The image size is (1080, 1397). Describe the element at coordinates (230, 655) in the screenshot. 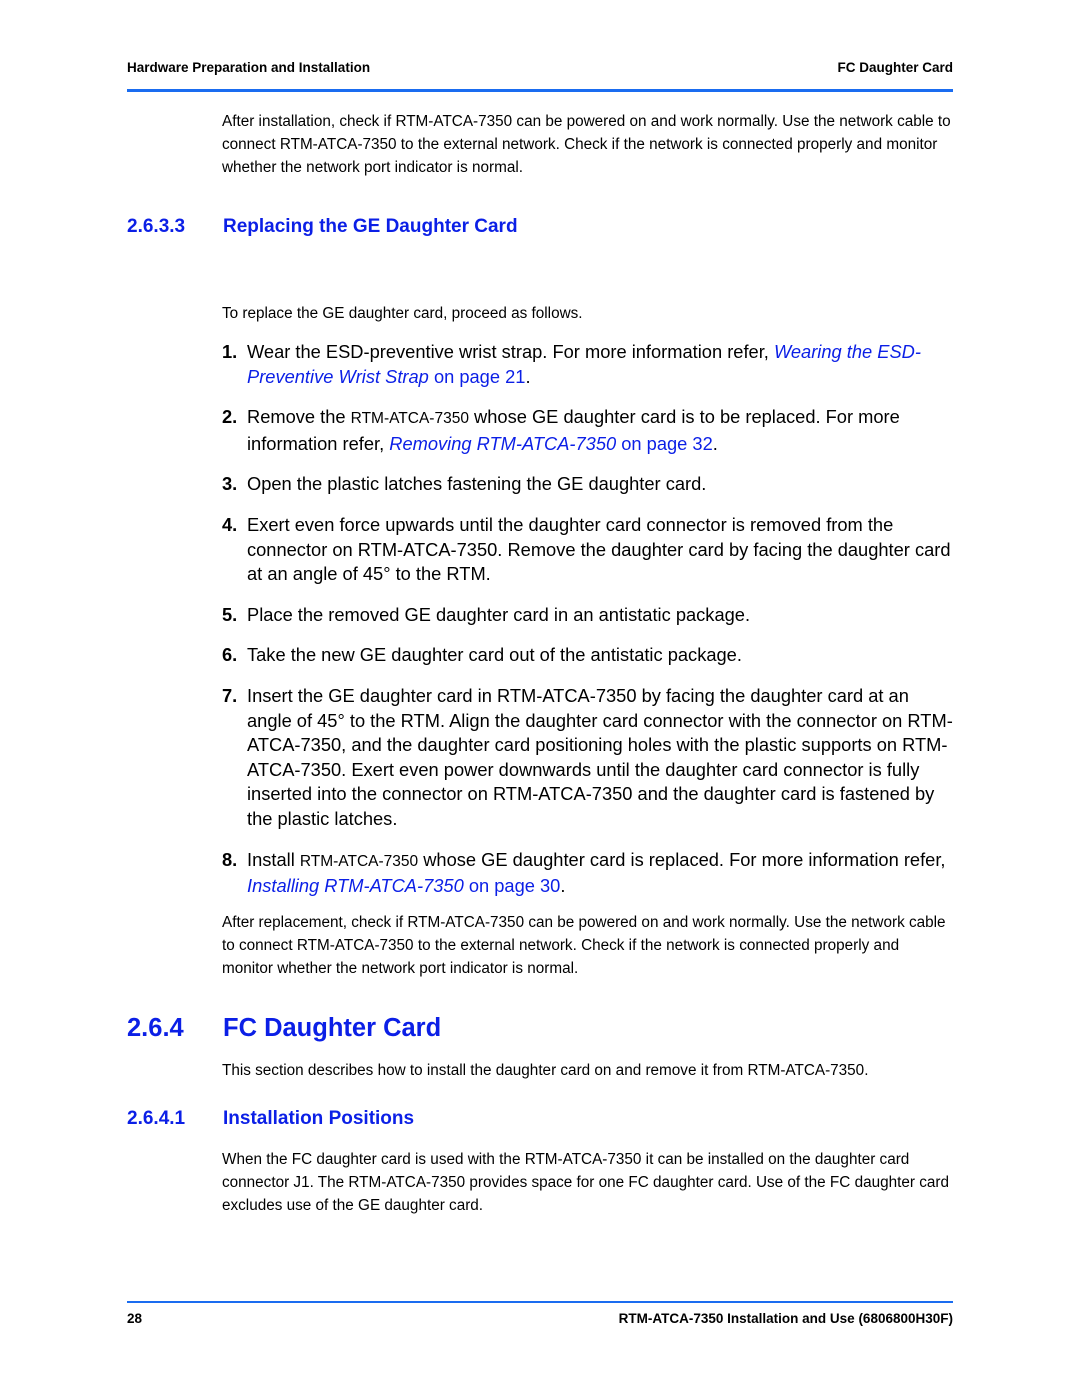

I see `step-number: 6.` at that location.